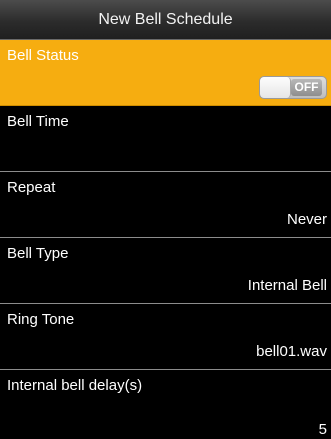 The width and height of the screenshot is (331, 439). What do you see at coordinates (306, 87) in the screenshot?
I see `toggle-state-label: OFF` at bounding box center [306, 87].